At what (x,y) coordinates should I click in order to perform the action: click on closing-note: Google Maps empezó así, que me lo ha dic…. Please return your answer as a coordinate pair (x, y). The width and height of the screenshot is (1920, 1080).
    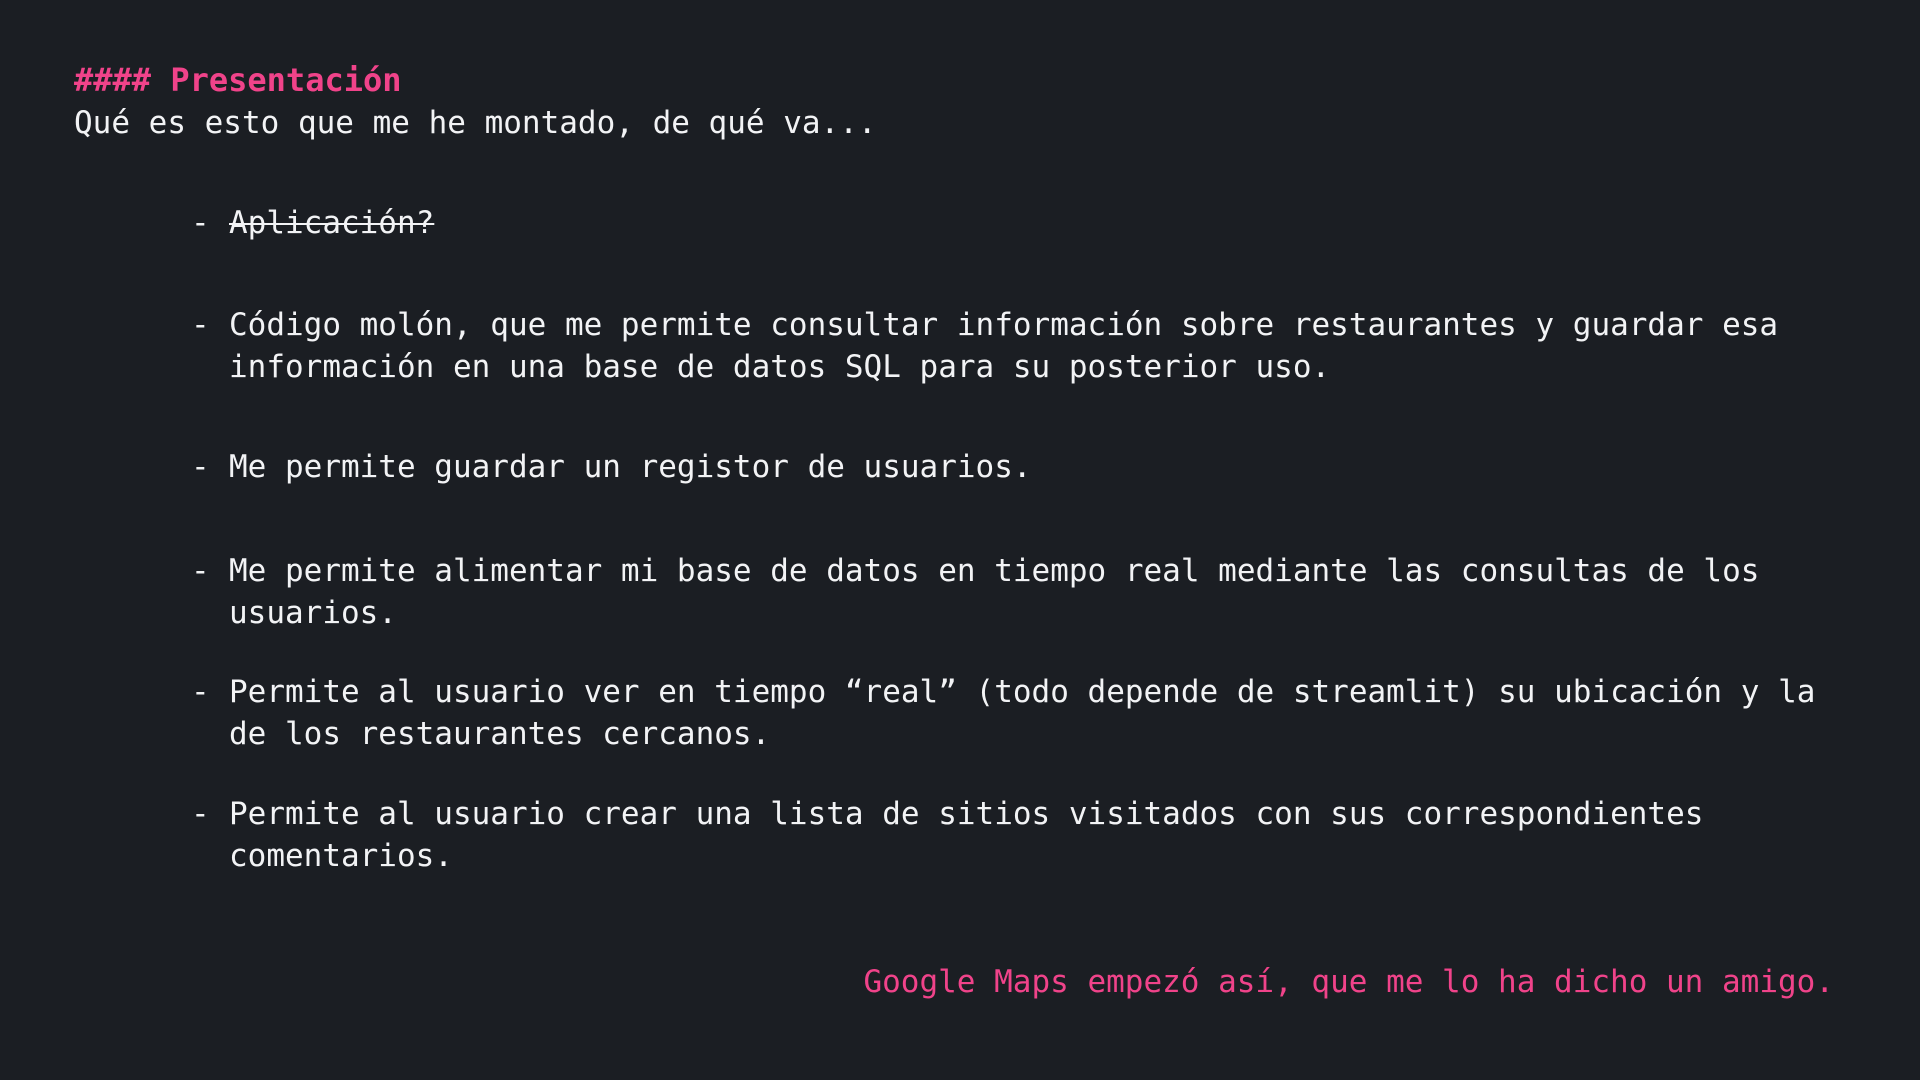
    Looking at the image, I should click on (1348, 982).